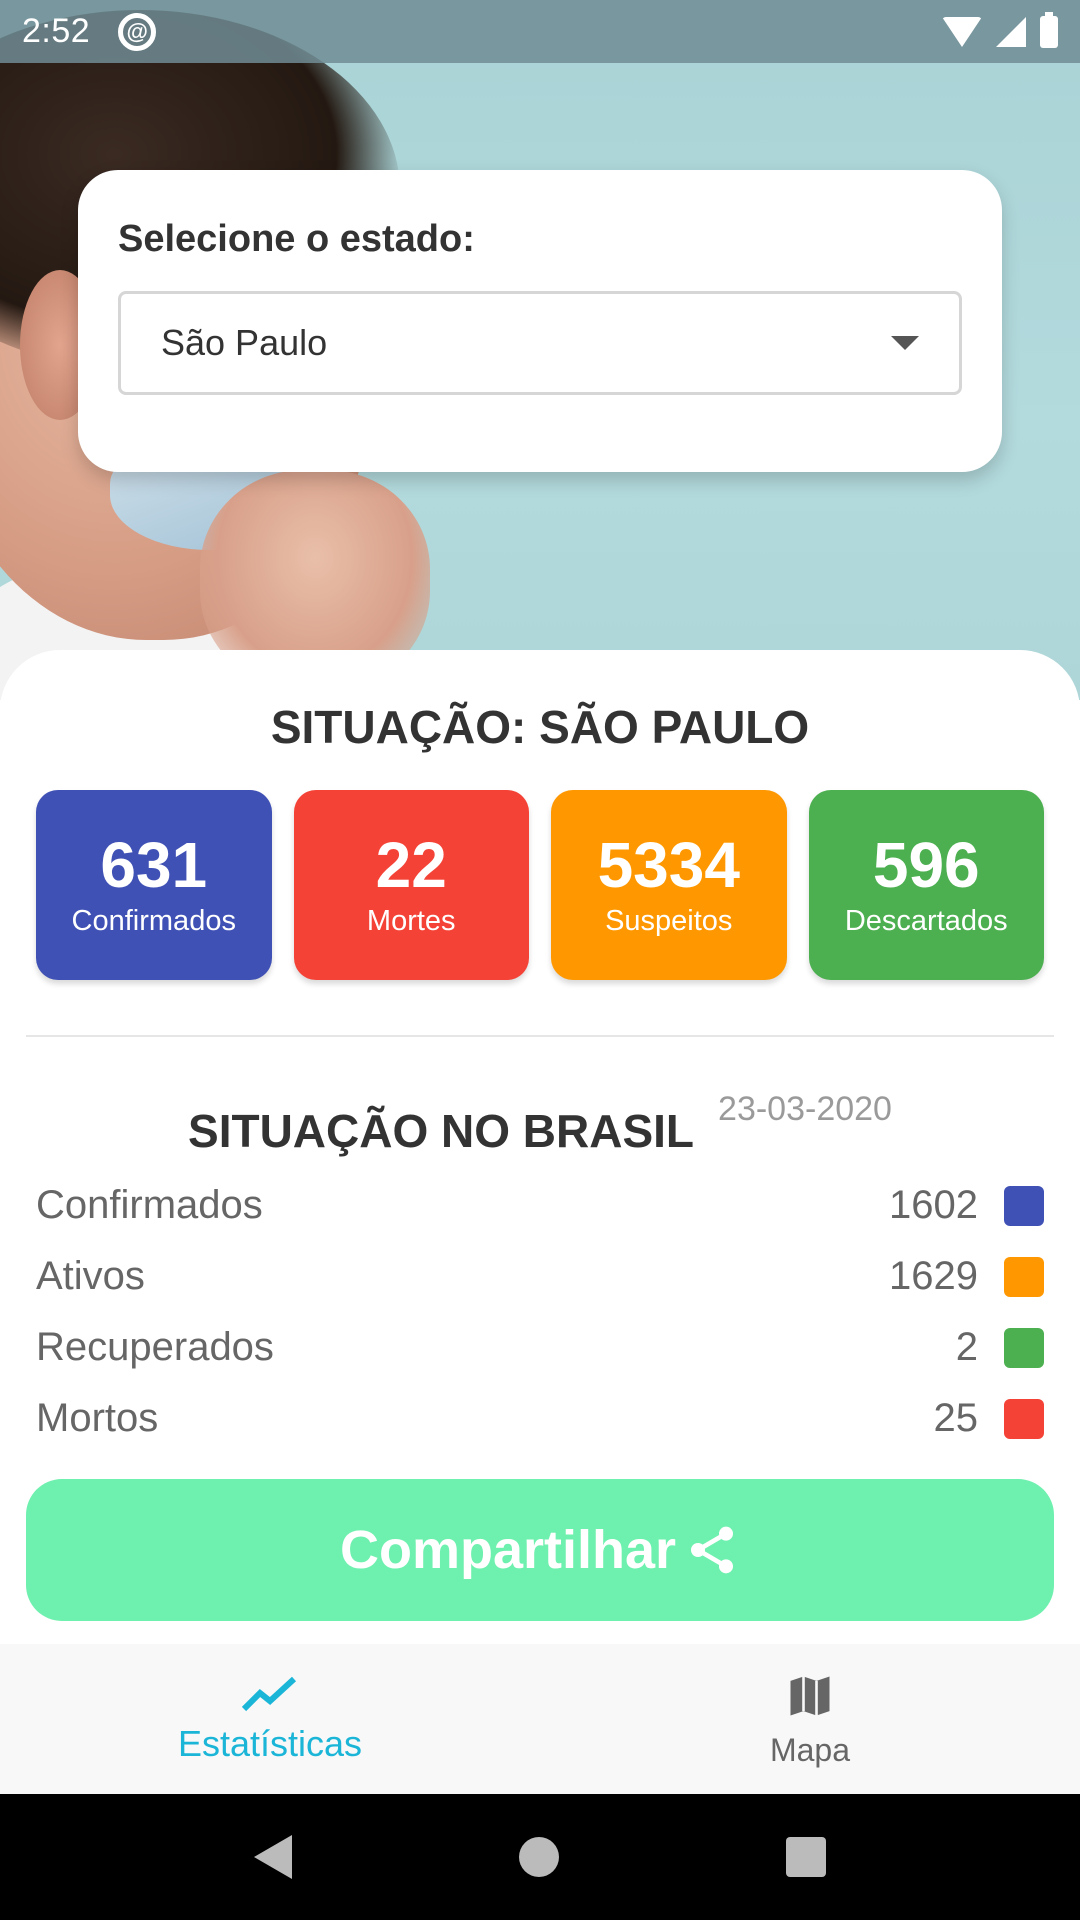 The width and height of the screenshot is (1080, 1920). What do you see at coordinates (712, 1550) in the screenshot?
I see `share-icon` at bounding box center [712, 1550].